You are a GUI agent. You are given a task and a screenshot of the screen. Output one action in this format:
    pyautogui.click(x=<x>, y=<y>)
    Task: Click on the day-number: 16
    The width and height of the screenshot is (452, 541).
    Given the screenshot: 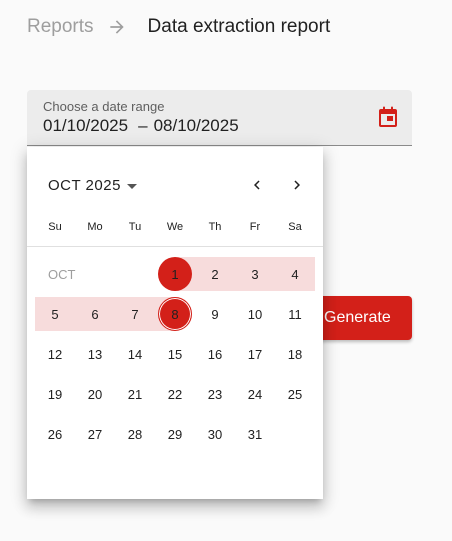 What is the action you would take?
    pyautogui.click(x=215, y=354)
    